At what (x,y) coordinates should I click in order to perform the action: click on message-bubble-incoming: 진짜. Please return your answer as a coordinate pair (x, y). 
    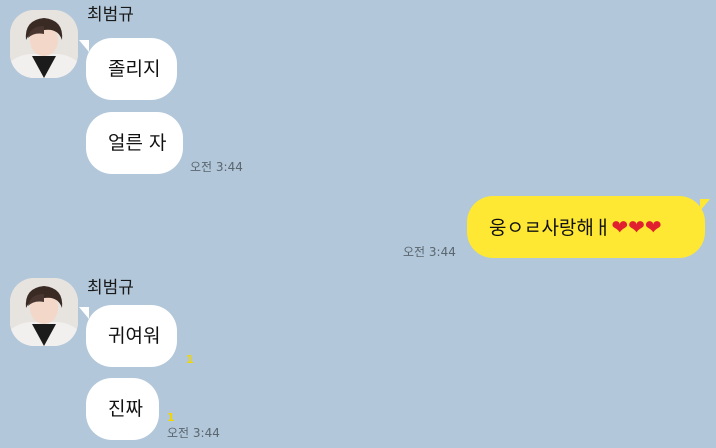
    Looking at the image, I should click on (122, 409).